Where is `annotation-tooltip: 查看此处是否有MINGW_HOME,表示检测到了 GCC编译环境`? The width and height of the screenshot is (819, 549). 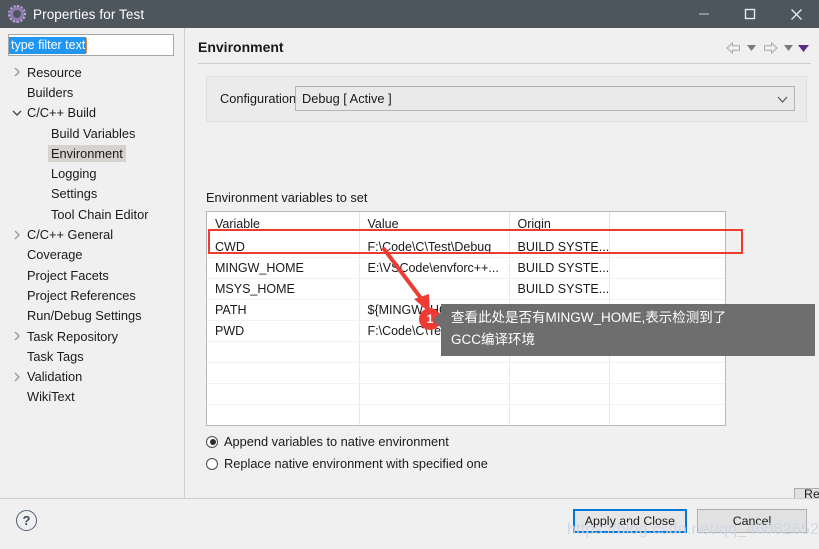 annotation-tooltip: 查看此处是否有MINGW_HOME,表示检测到了 GCC编译环境 is located at coordinates (624, 330).